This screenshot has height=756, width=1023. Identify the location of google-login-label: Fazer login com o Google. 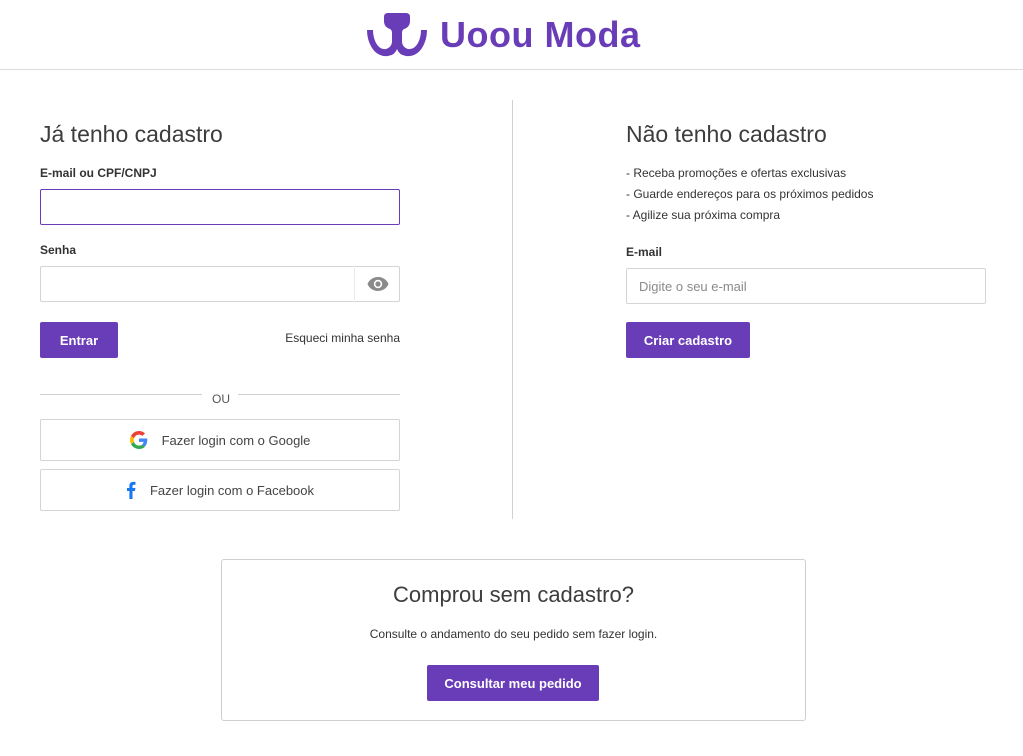
(236, 440).